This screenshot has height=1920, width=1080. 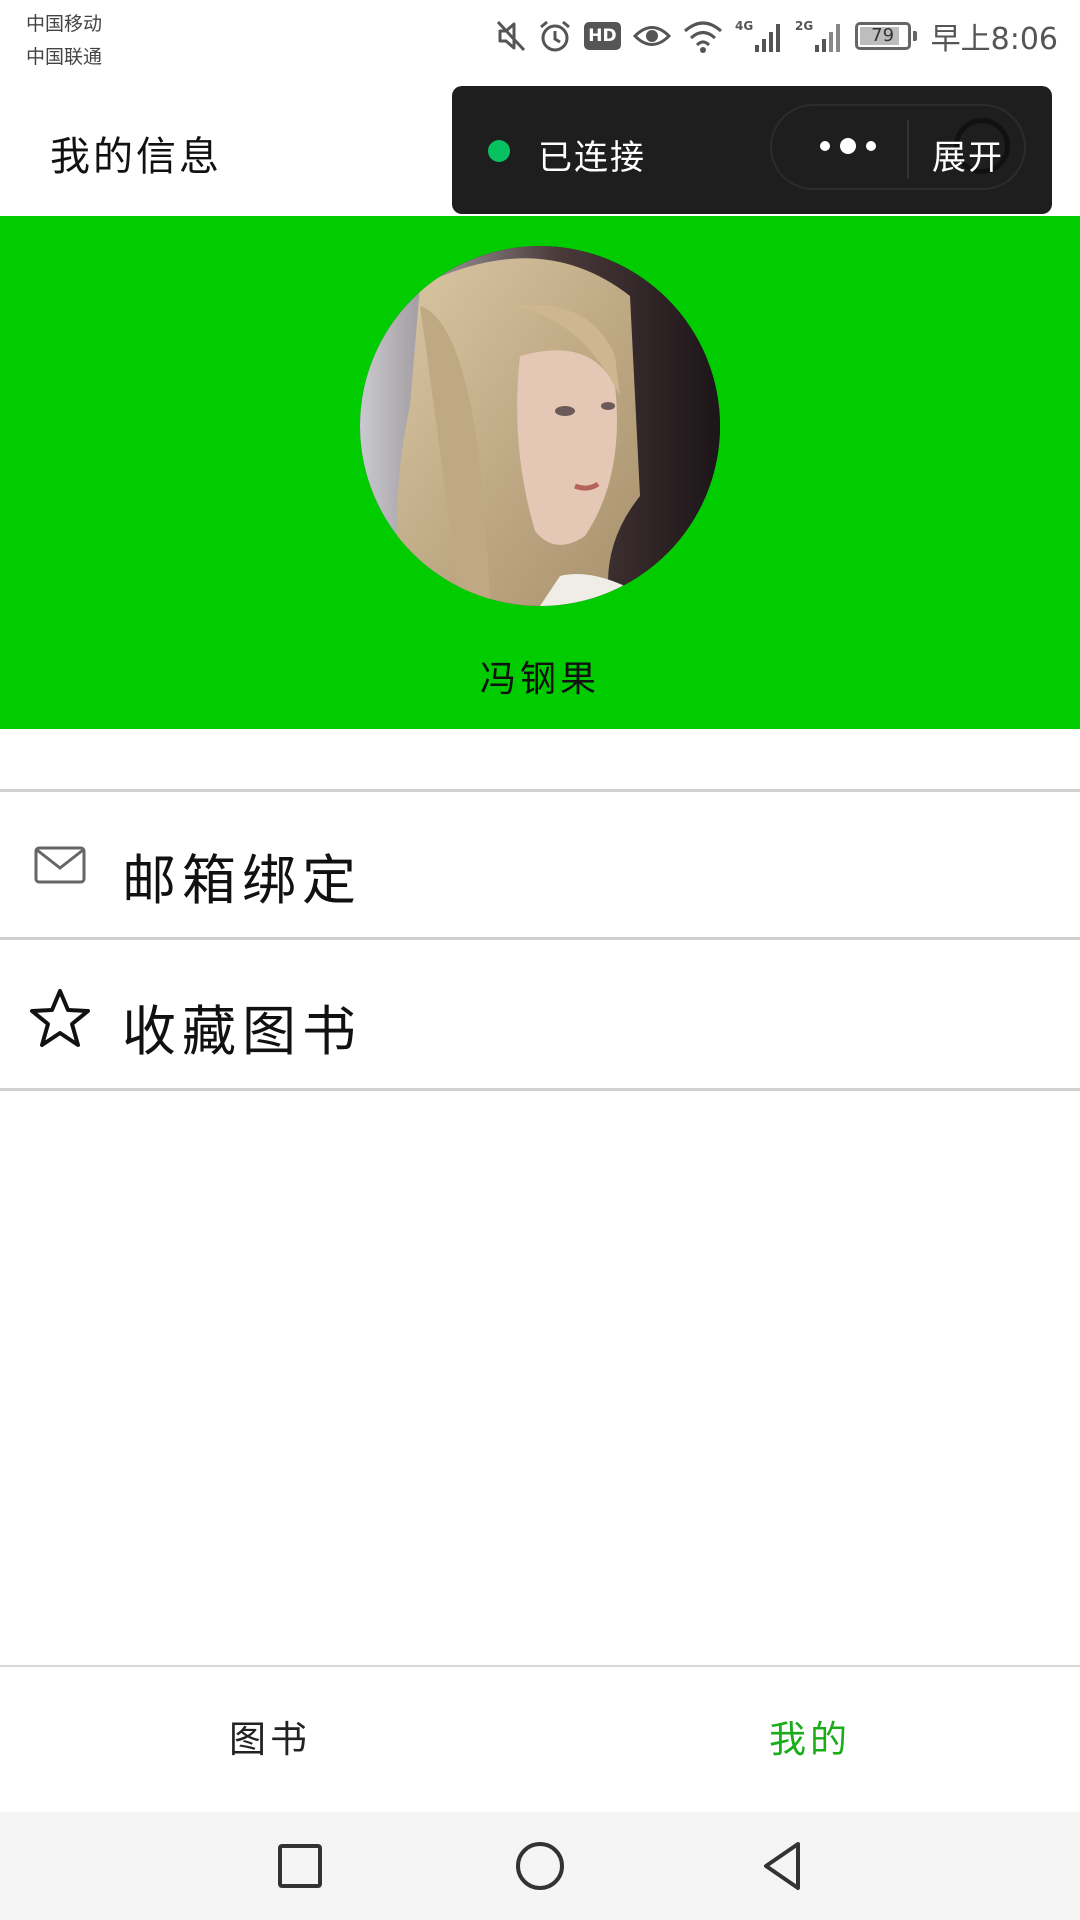 I want to click on wifi-icon, so click(x=702, y=37).